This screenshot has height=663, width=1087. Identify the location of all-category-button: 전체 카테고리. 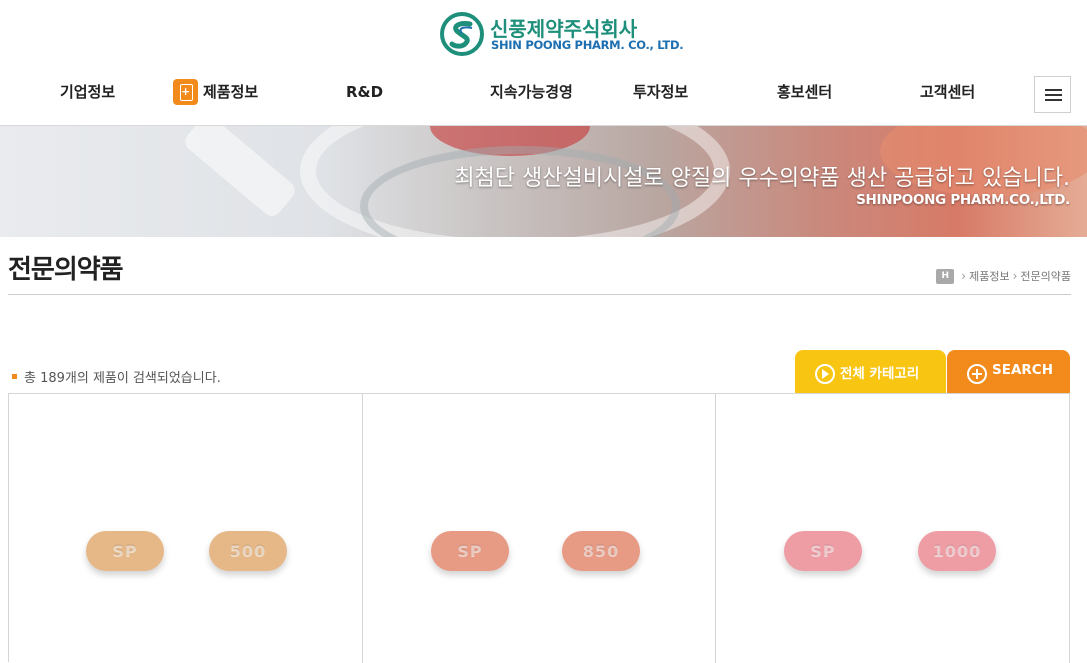
(870, 372).